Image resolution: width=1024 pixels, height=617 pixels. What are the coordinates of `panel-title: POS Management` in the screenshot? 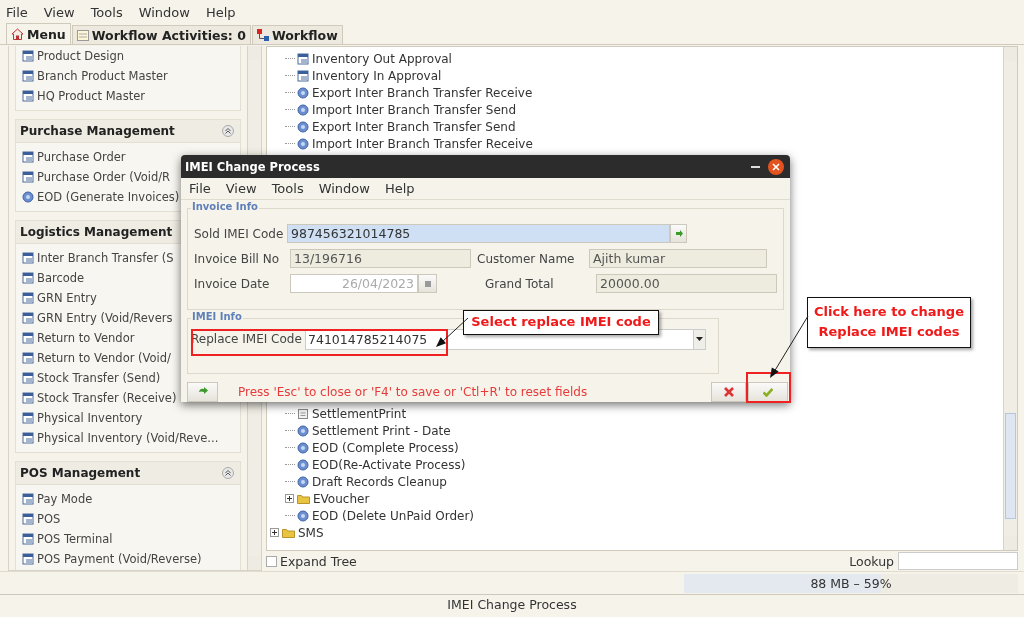 It's located at (80, 473).